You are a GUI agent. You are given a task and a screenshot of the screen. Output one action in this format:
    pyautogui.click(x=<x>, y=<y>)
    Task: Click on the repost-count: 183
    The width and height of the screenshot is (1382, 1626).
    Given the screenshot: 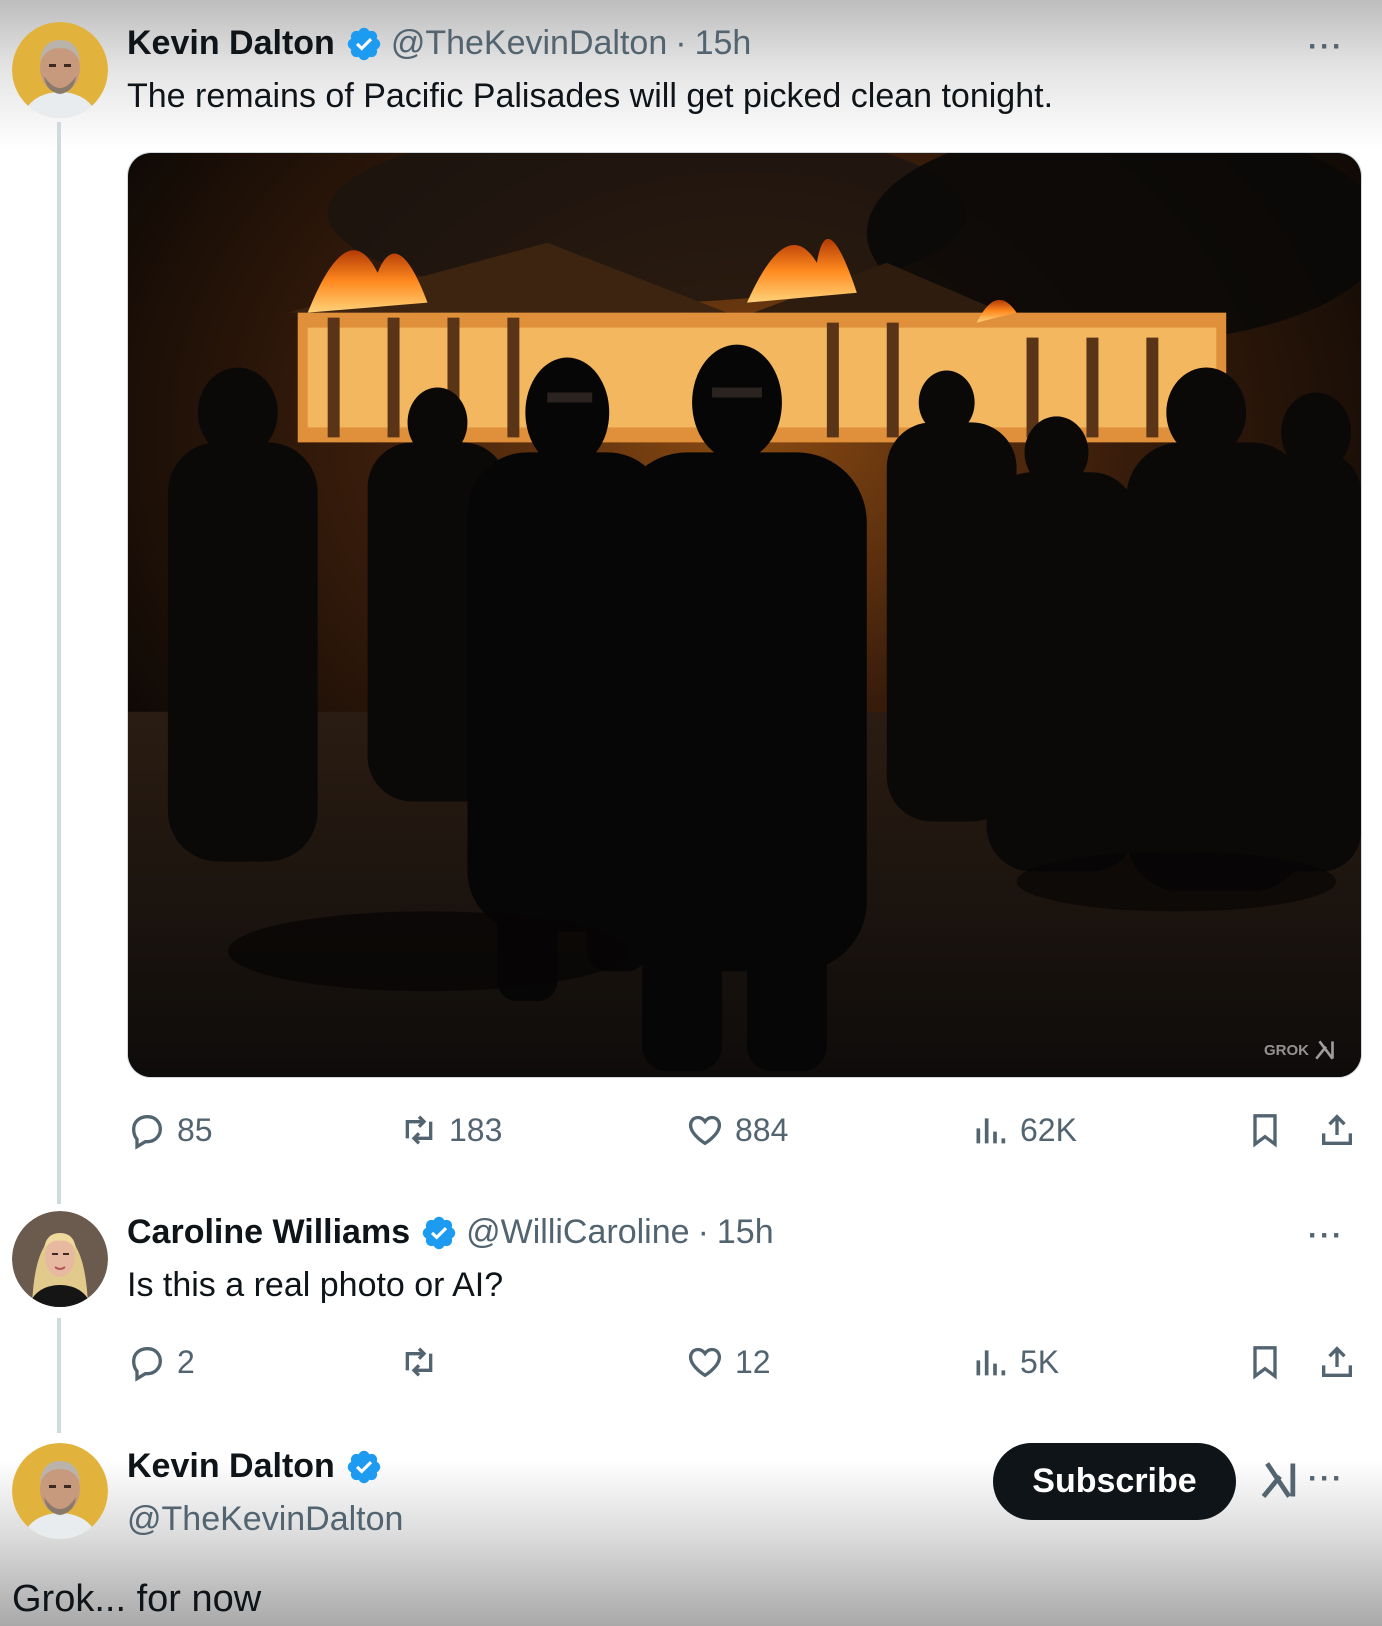 What is the action you would take?
    pyautogui.click(x=476, y=1129)
    